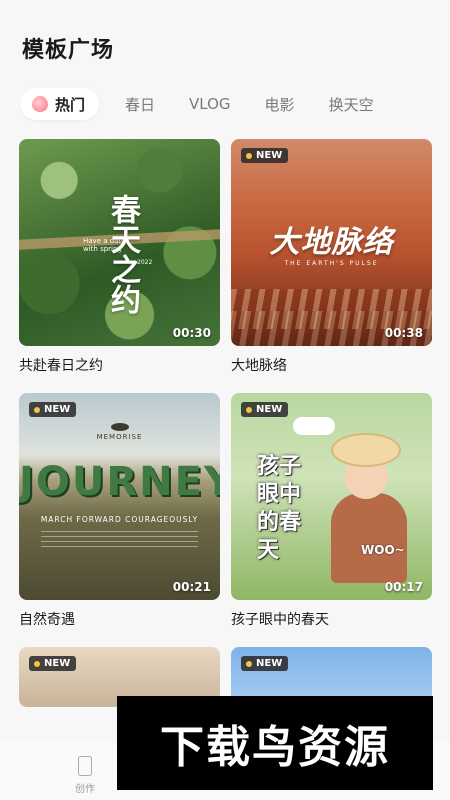  What do you see at coordinates (145, 262) in the screenshot?
I see `overlay-year: 2022` at bounding box center [145, 262].